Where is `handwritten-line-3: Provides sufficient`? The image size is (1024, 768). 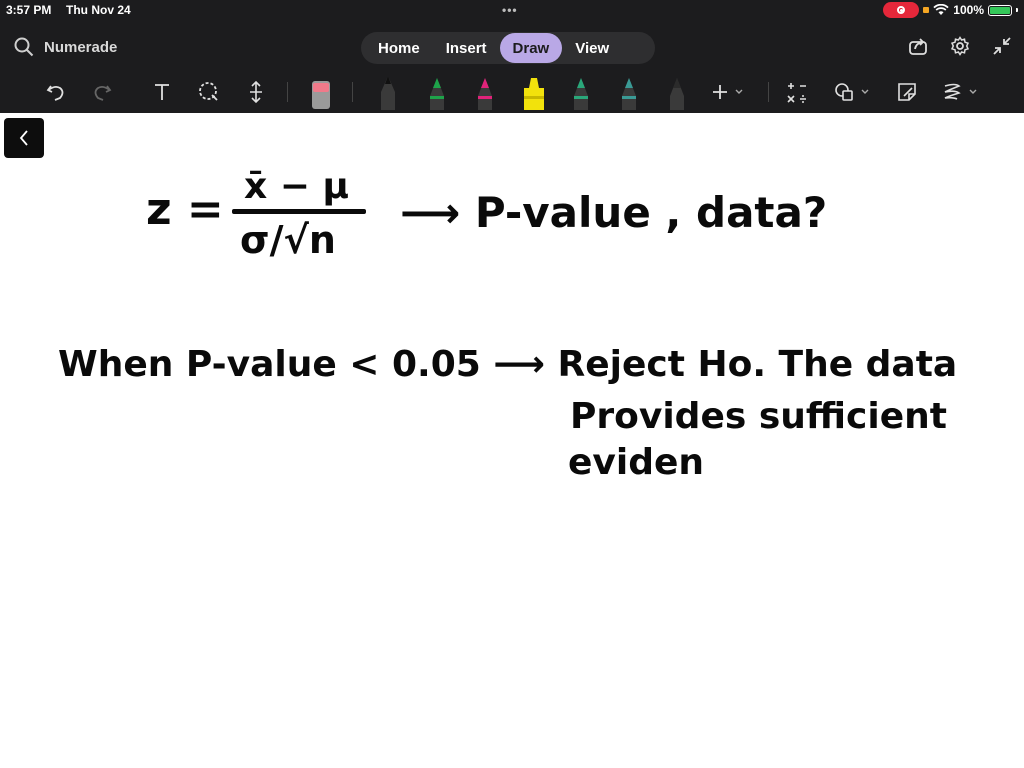 handwritten-line-3: Provides sufficient is located at coordinates (758, 416).